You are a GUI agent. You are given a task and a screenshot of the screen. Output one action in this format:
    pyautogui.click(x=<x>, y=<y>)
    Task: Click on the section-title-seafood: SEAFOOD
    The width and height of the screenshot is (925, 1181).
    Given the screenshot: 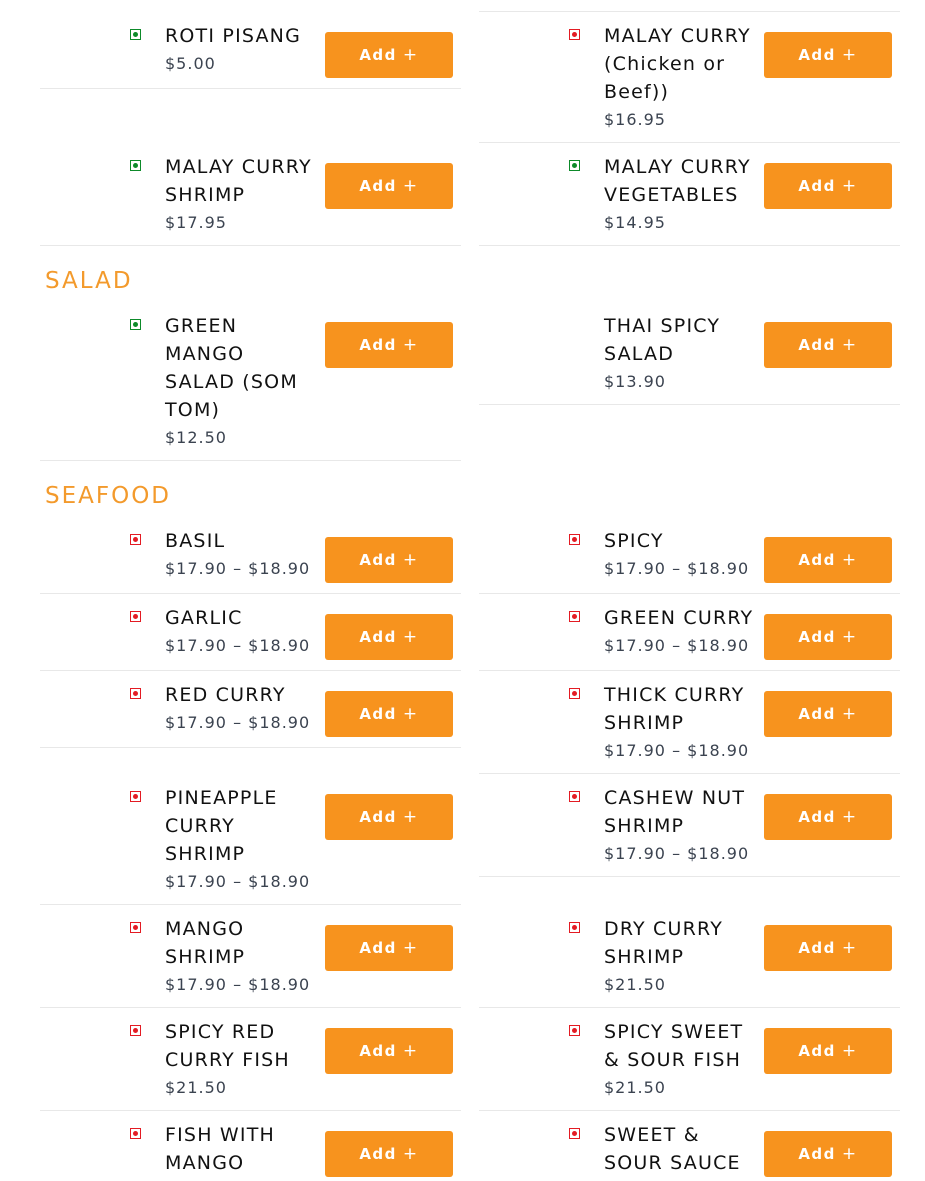 What is the action you would take?
    pyautogui.click(x=108, y=496)
    